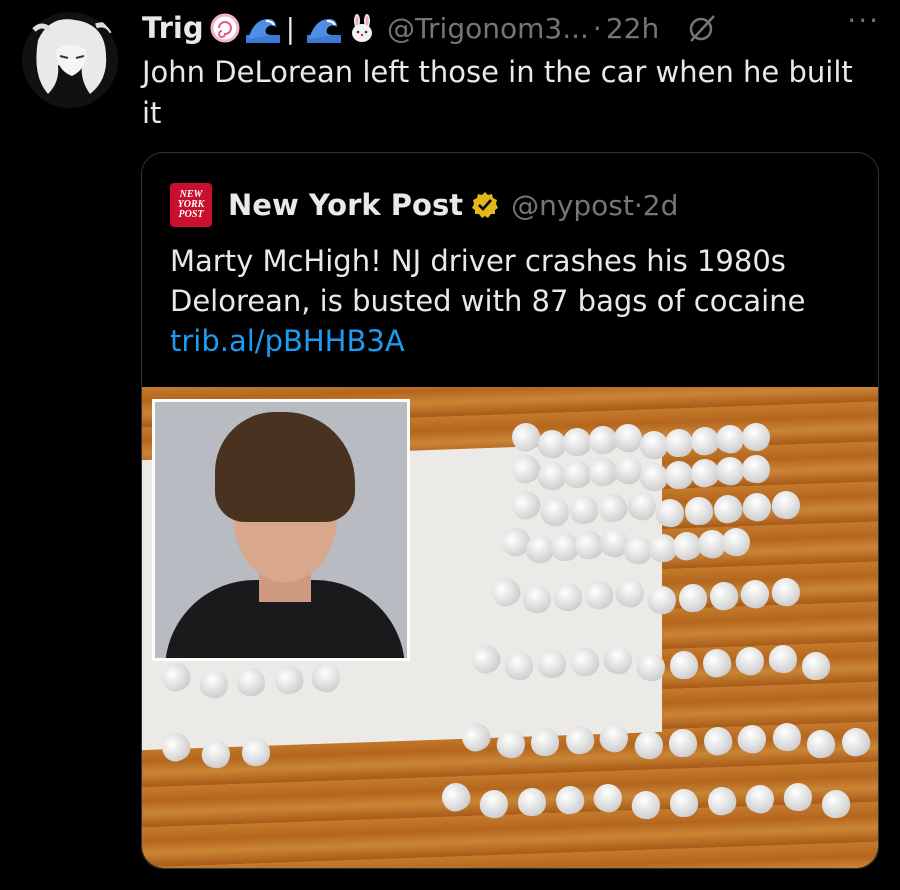  Describe the element at coordinates (485, 205) in the screenshot. I see `verified-badge-icon` at that location.